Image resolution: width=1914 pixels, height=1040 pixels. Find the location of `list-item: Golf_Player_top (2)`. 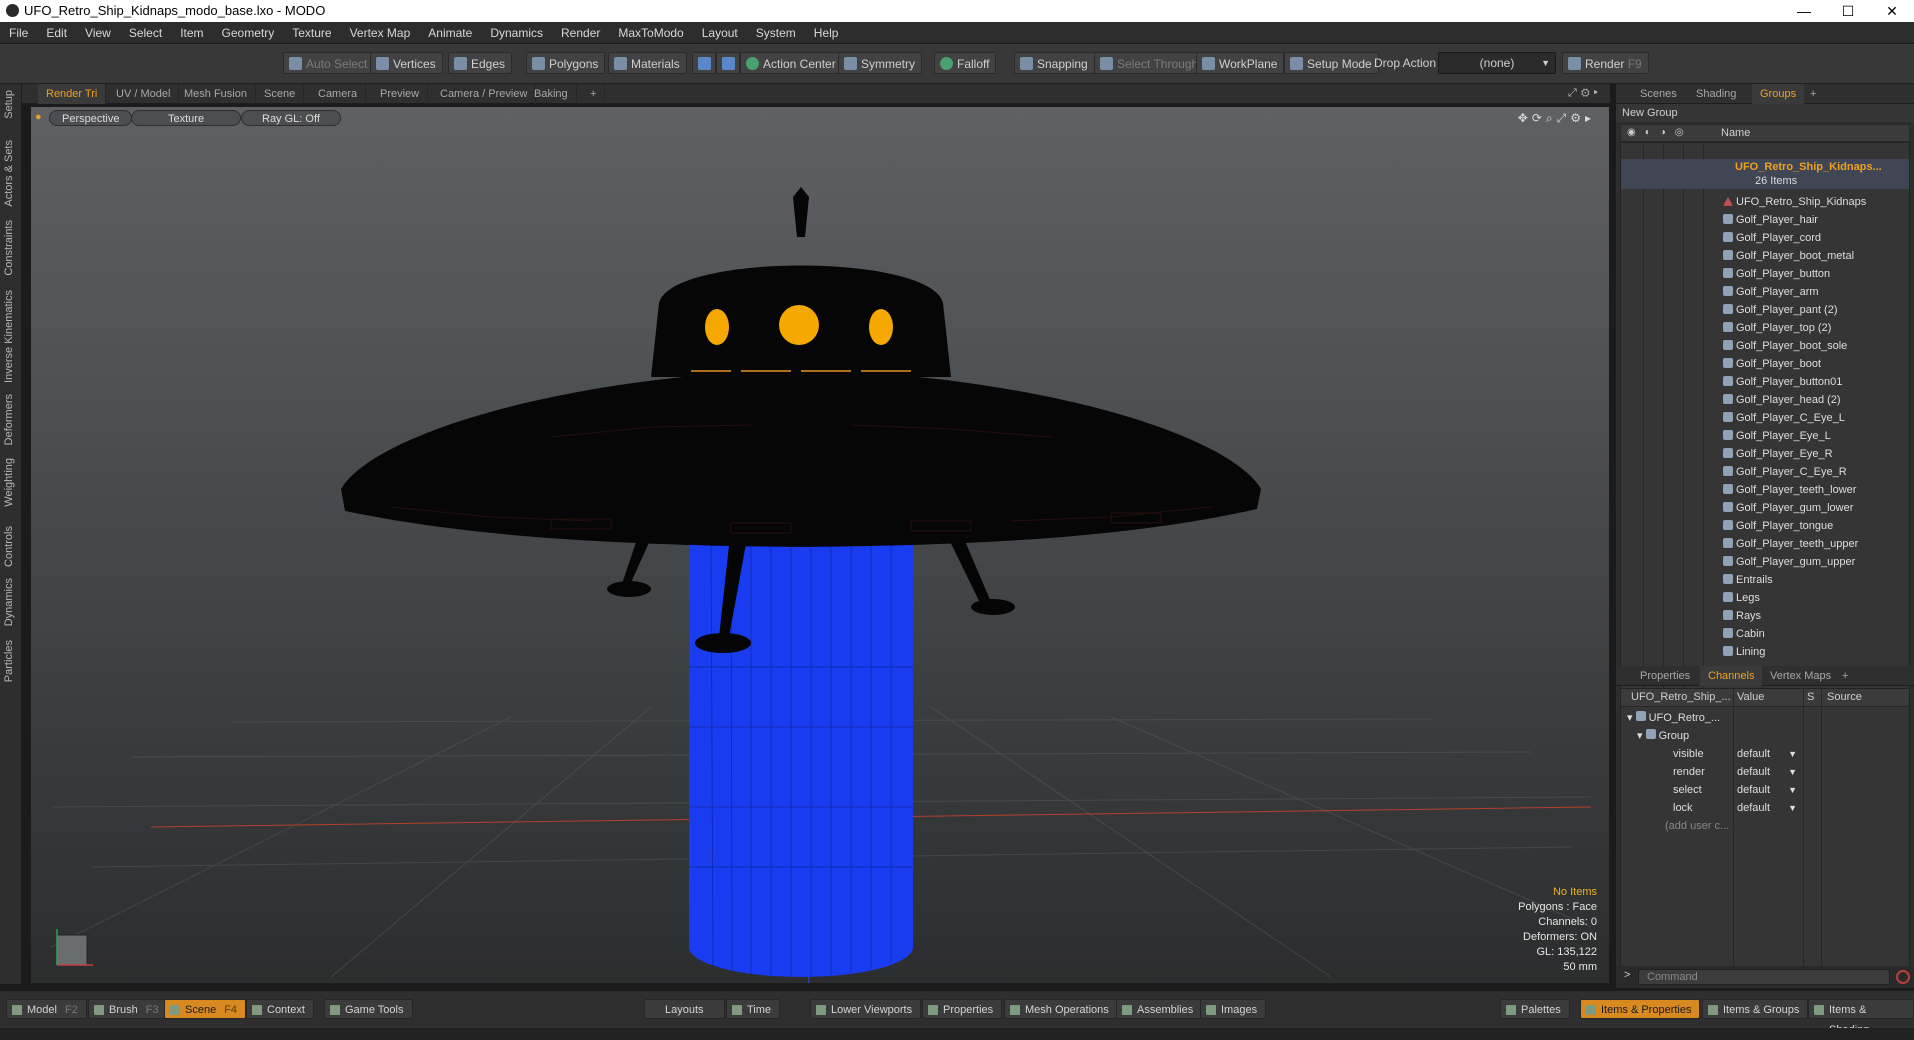

list-item: Golf_Player_top (2) is located at coordinates (1777, 328).